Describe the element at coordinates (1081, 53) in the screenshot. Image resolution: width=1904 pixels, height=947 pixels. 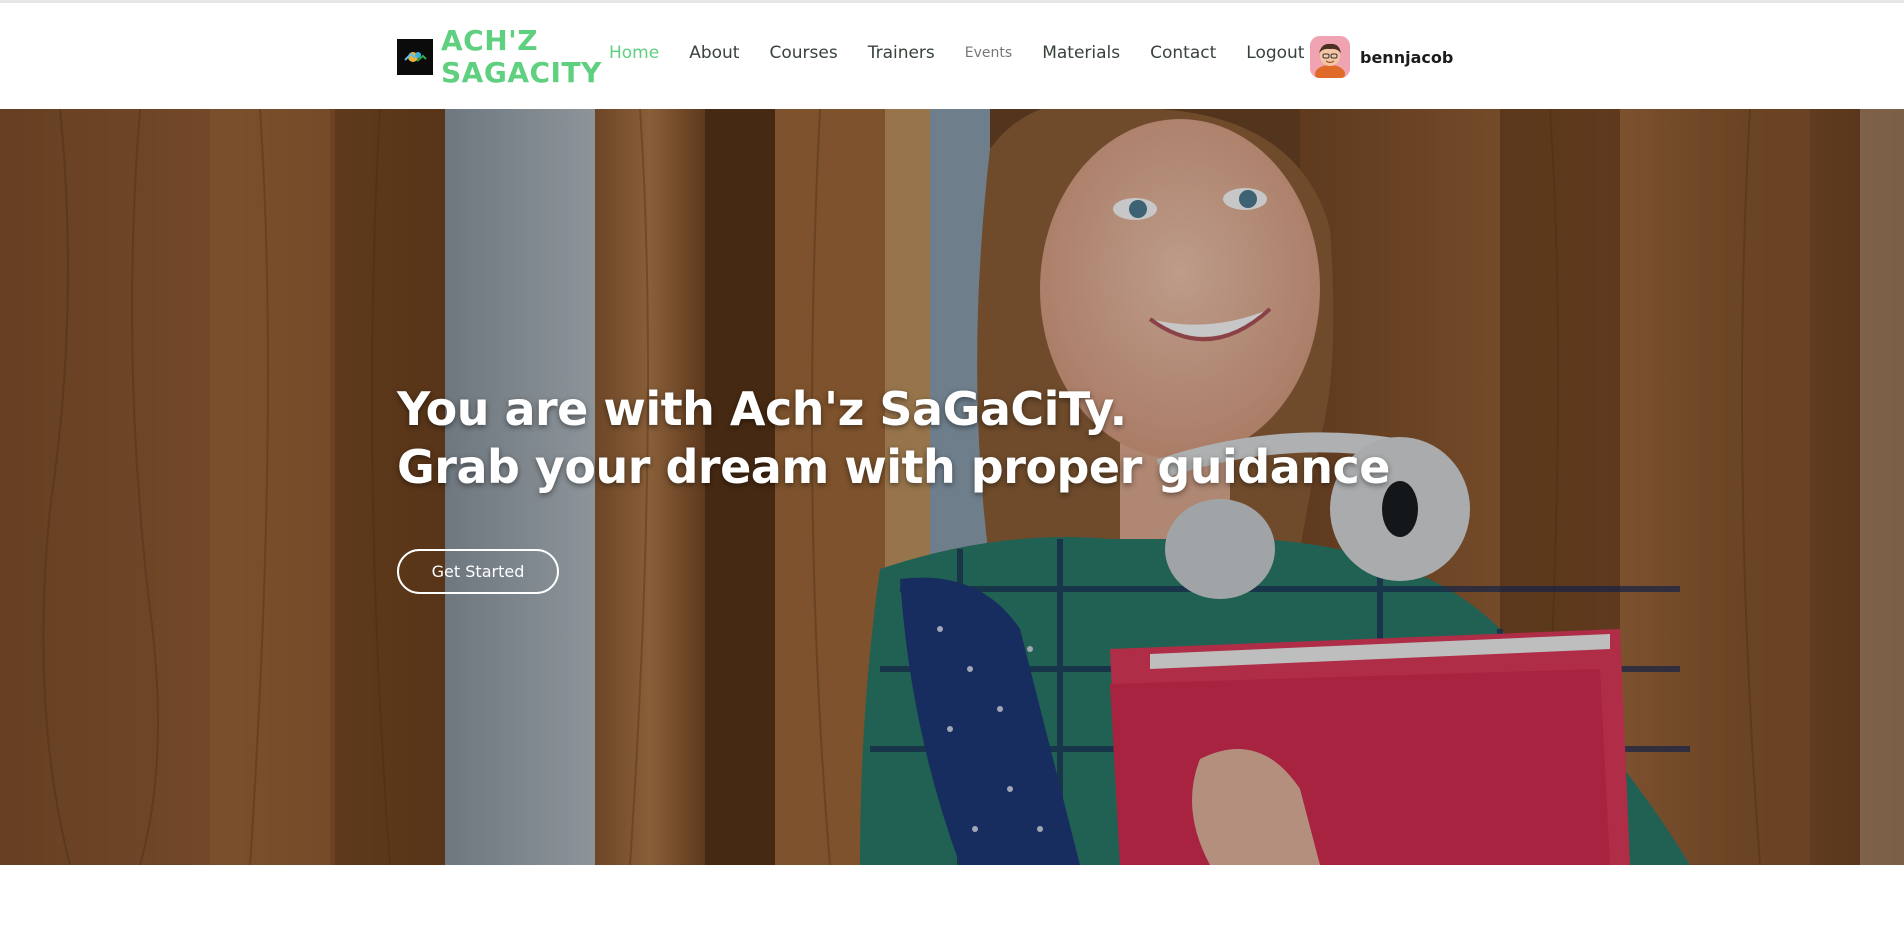
I see `nav-item-materials: Materials` at that location.